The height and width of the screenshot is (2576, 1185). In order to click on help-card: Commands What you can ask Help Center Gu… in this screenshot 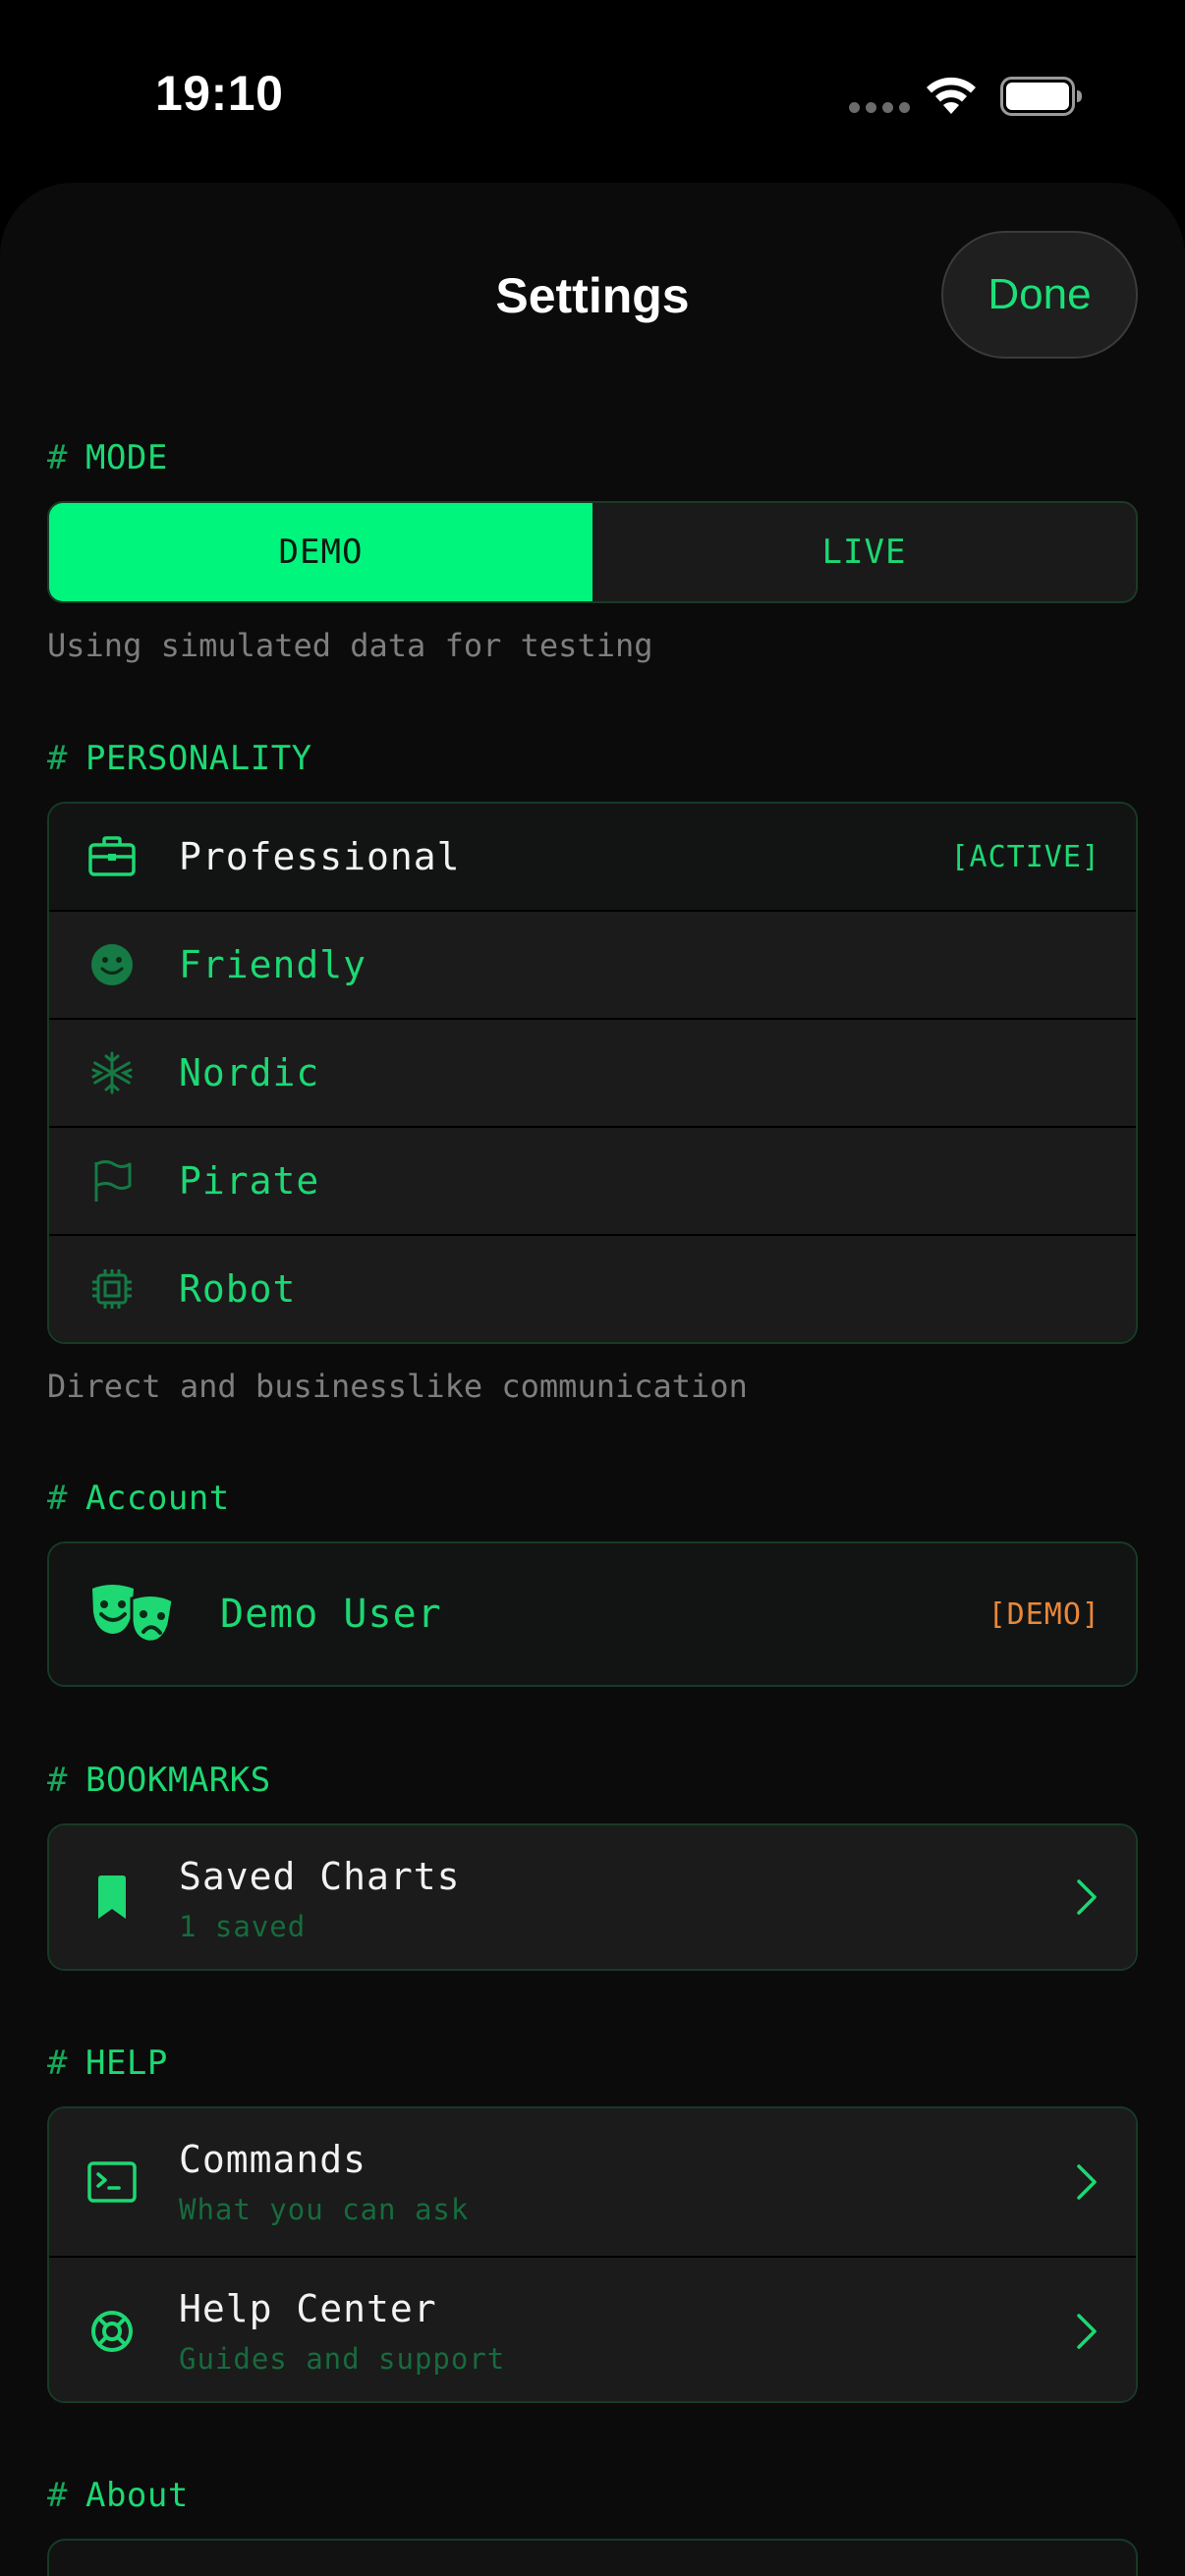, I will do `click(592, 2254)`.